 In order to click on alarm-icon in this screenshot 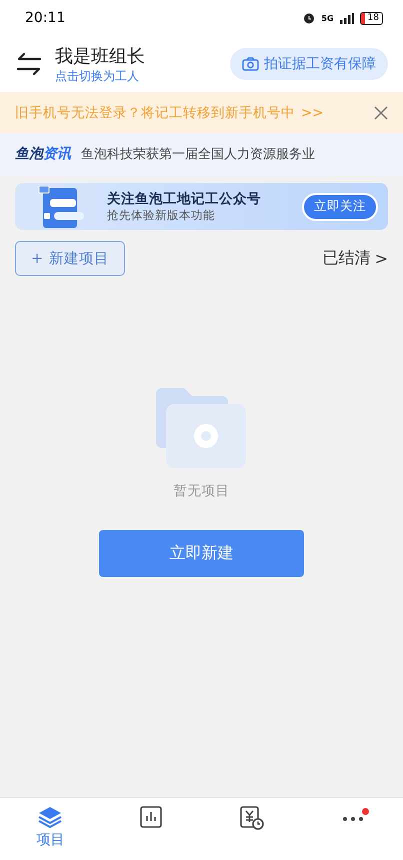, I will do `click(309, 18)`.